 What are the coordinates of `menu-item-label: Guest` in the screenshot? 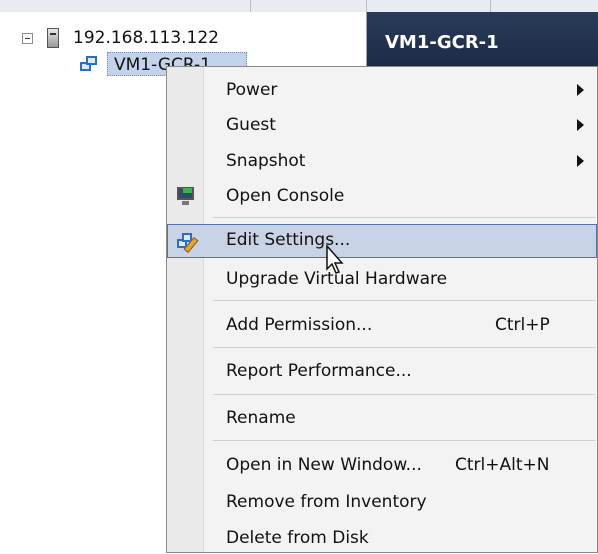 It's located at (251, 125).